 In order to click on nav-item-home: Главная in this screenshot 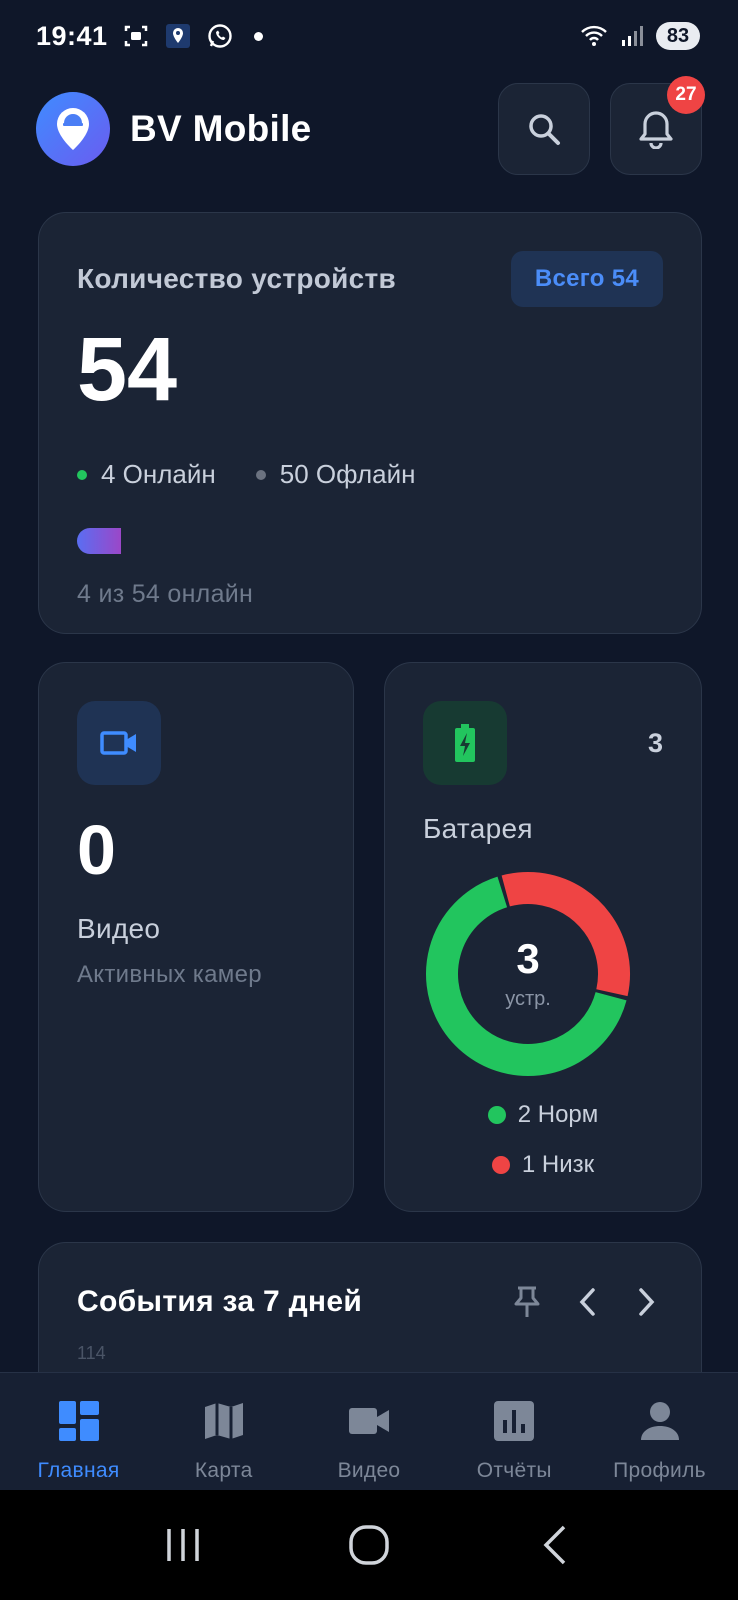, I will do `click(78, 1431)`.